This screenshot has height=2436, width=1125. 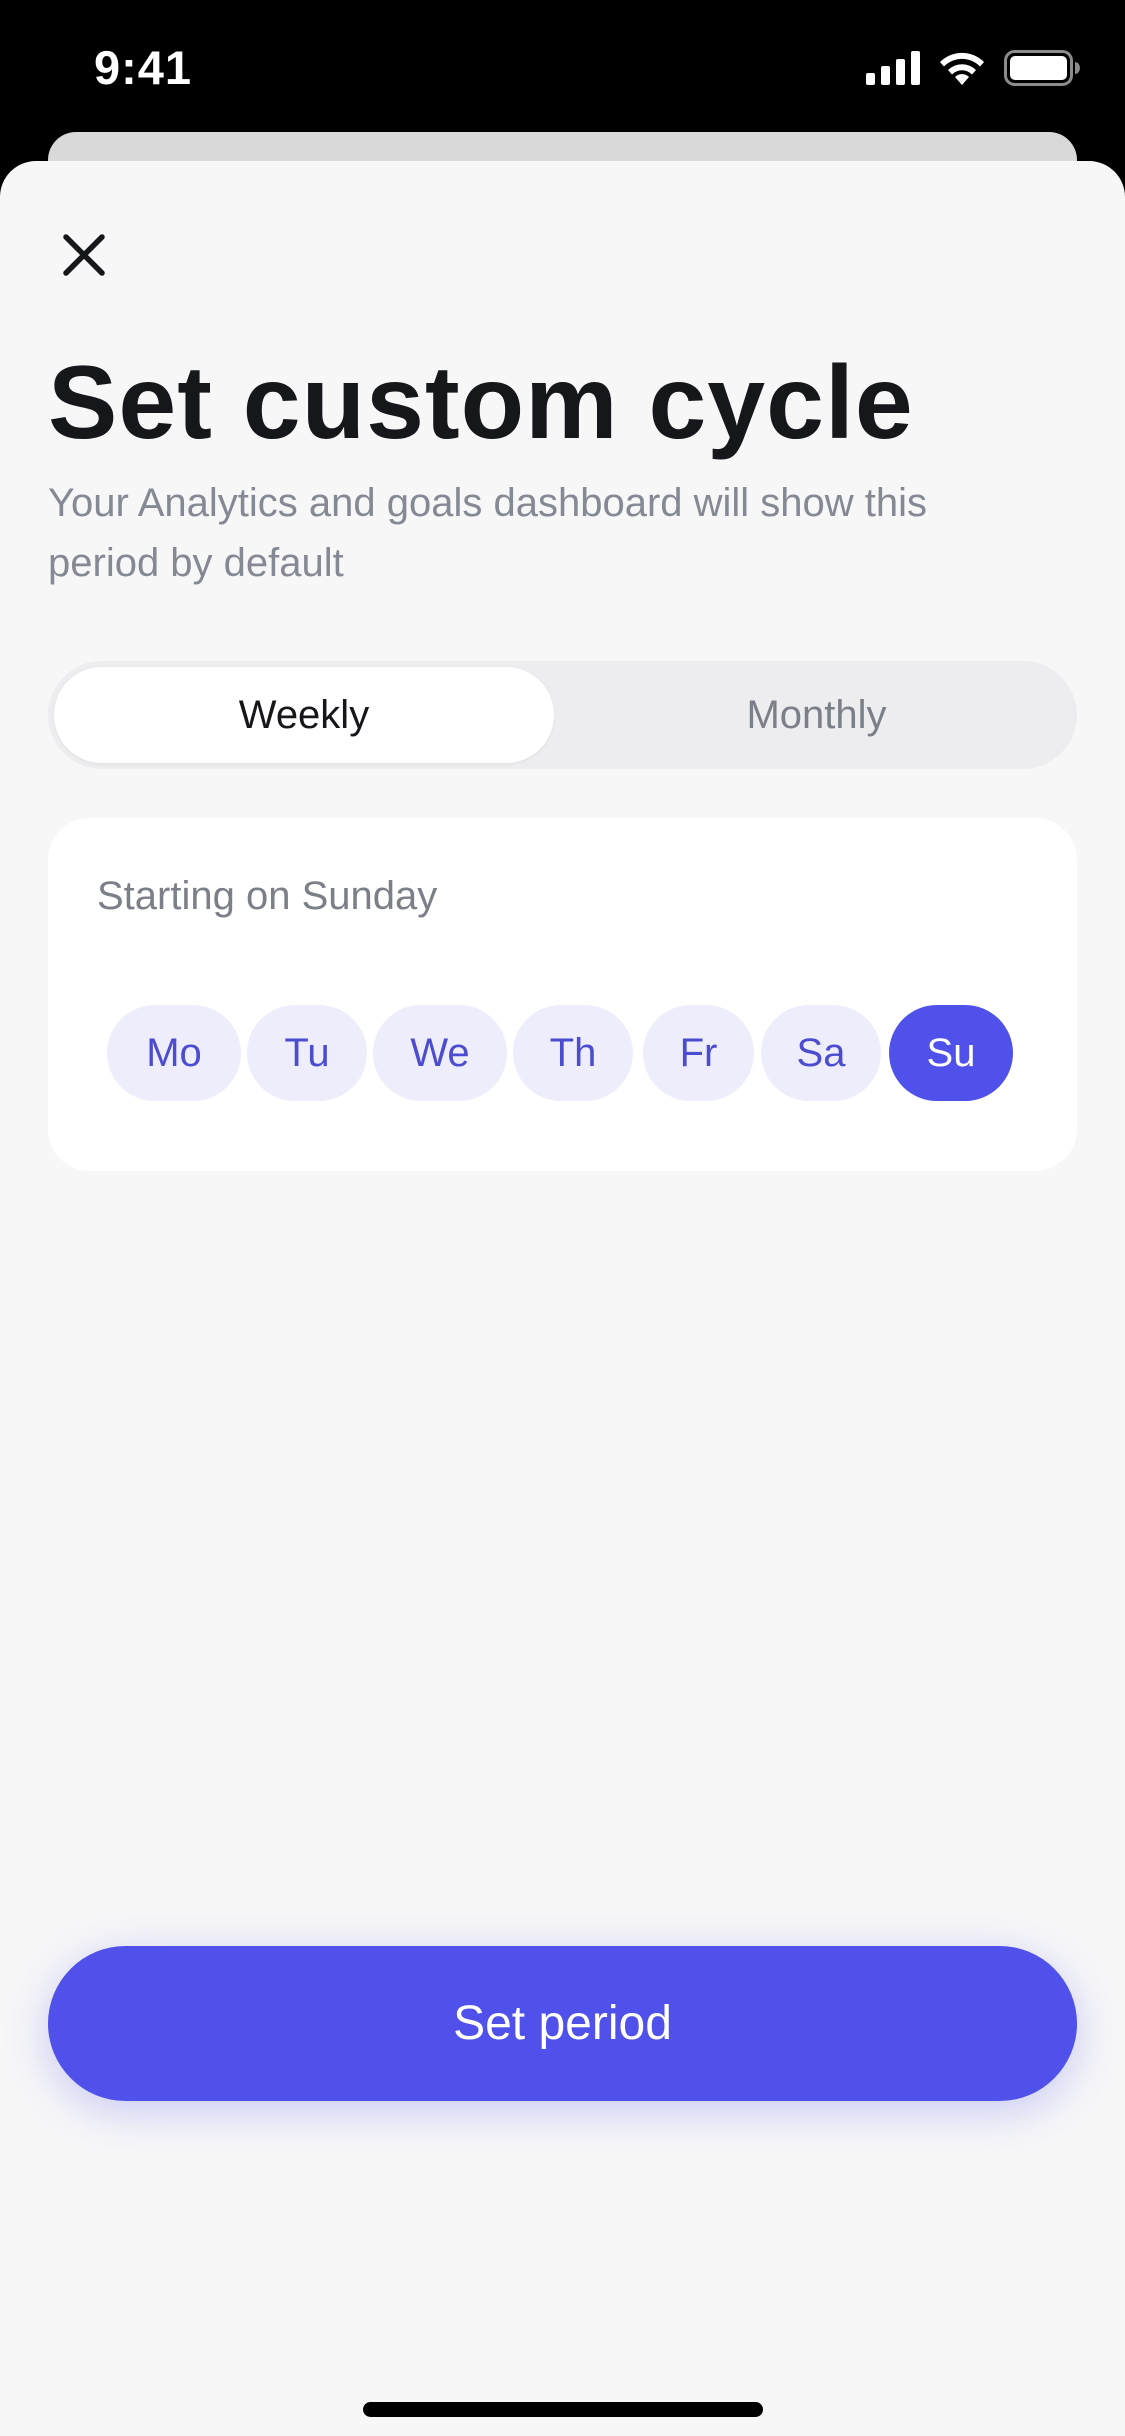 I want to click on battery-icon, so click(x=1042, y=70).